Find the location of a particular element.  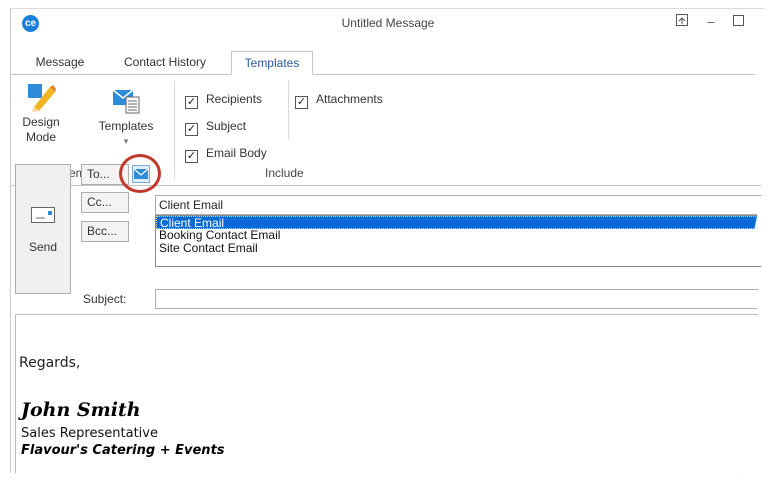

pencil-icon is located at coordinates (41, 98).